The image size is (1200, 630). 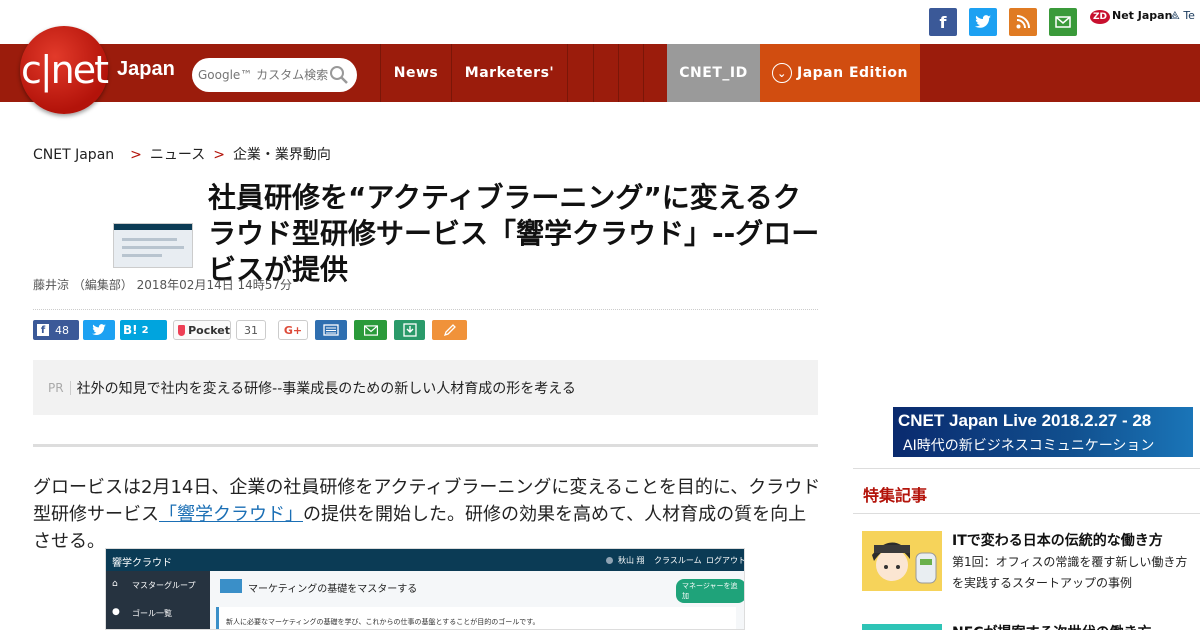 I want to click on pocket-count: 31, so click(x=251, y=330).